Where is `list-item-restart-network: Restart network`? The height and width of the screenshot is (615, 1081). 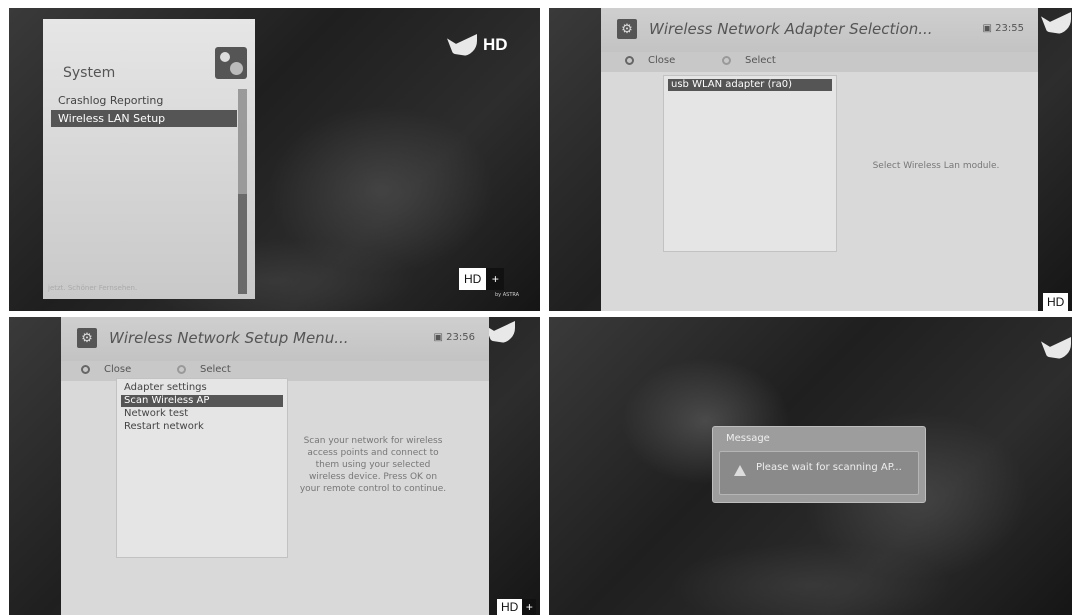
list-item-restart-network: Restart network is located at coordinates (202, 427).